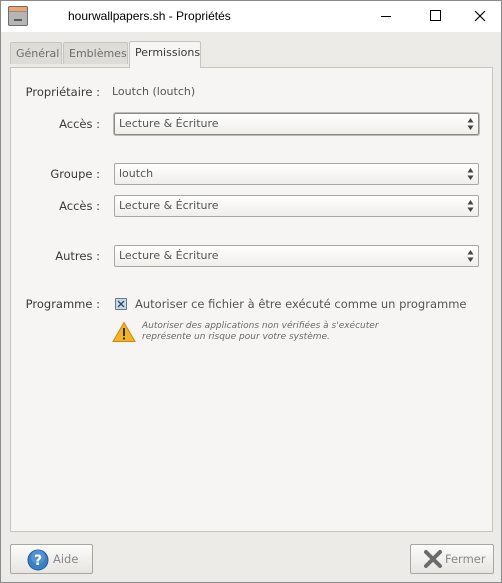 This screenshot has height=583, width=502. I want to click on warning-icon, so click(124, 331).